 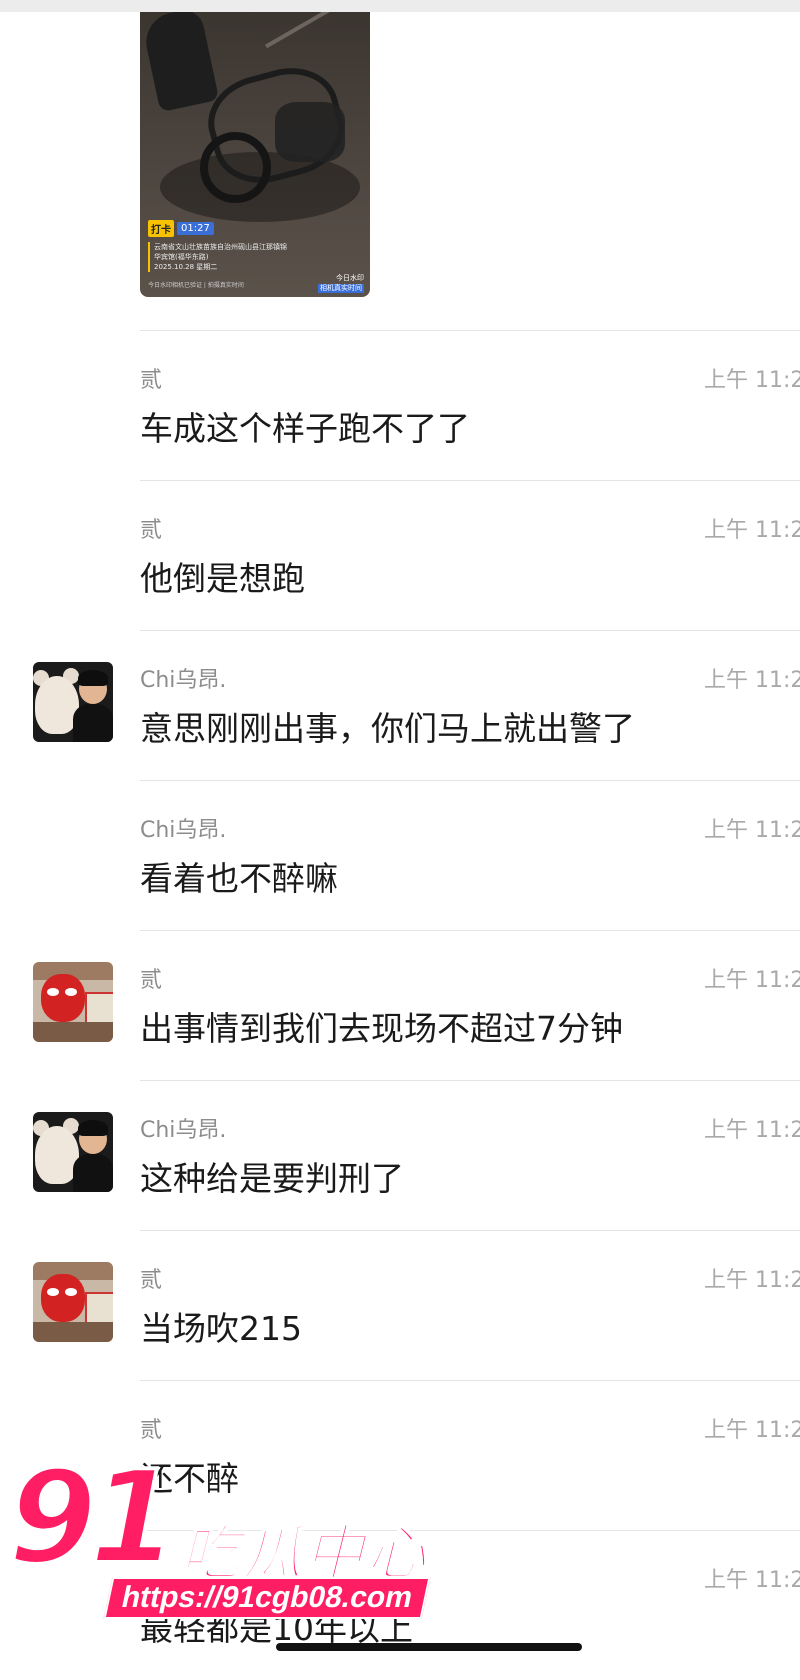 What do you see at coordinates (400, 6) in the screenshot?
I see `top-bar` at bounding box center [400, 6].